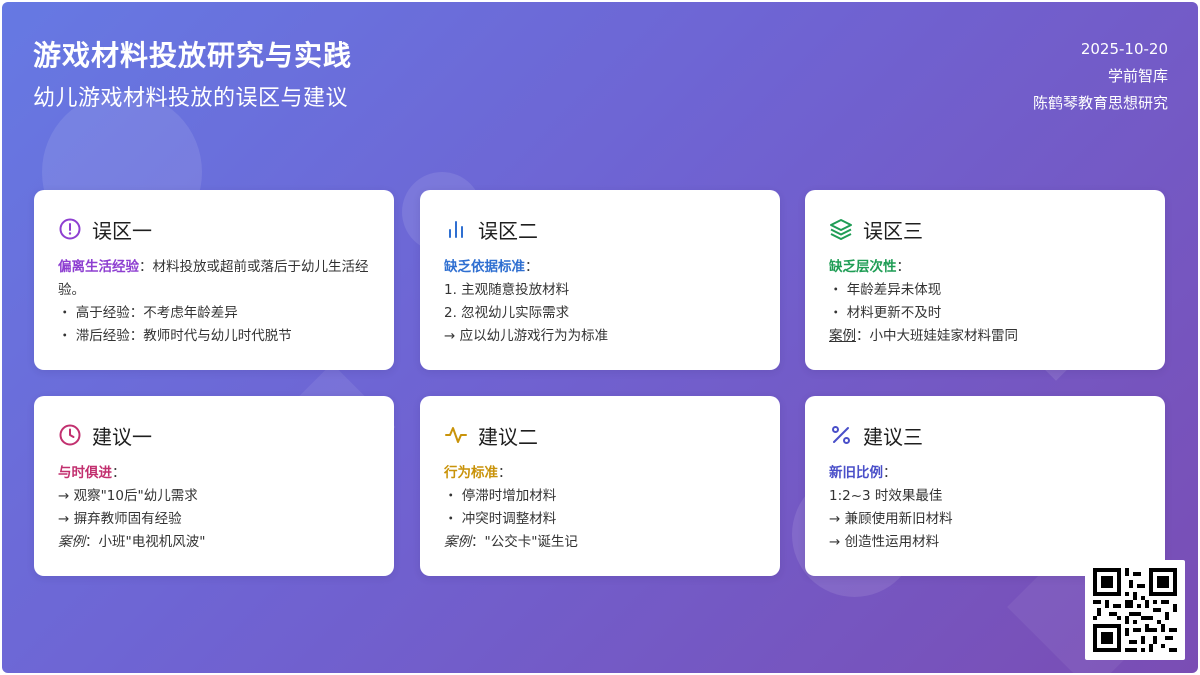 The image size is (1200, 675). Describe the element at coordinates (863, 267) in the screenshot. I see `card-lead: 缺乏层次性` at that location.